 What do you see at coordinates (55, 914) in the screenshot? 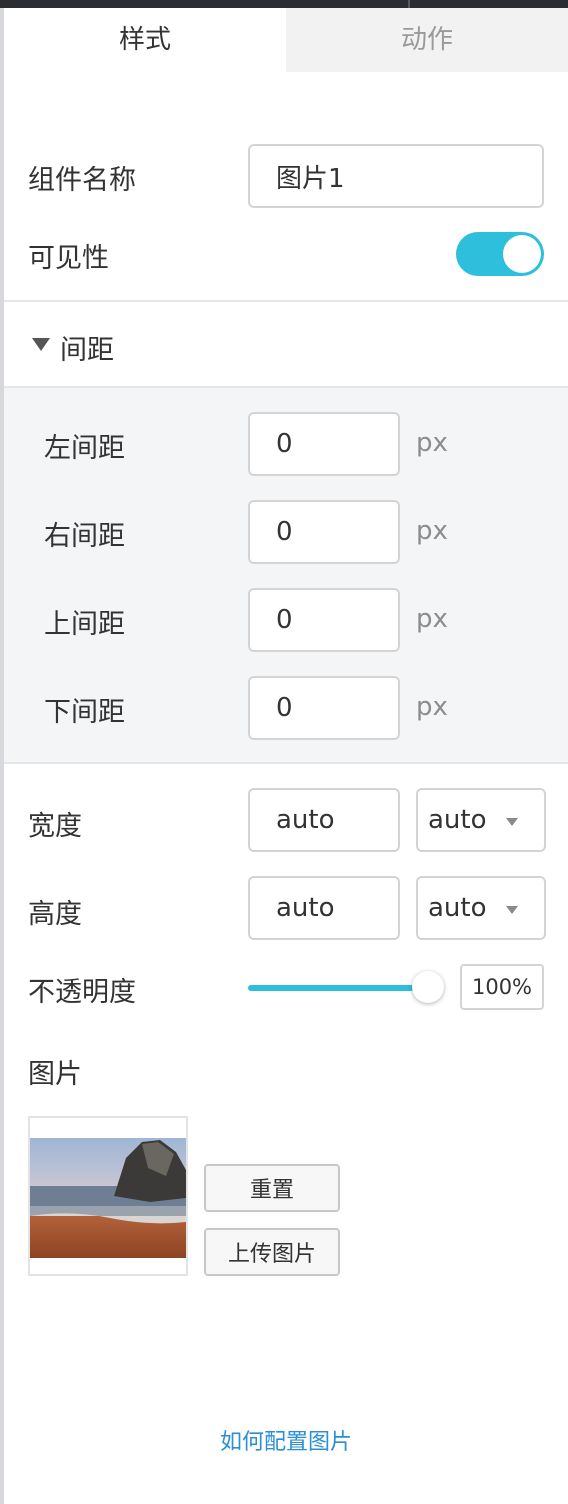
I see `height-label: 高度` at bounding box center [55, 914].